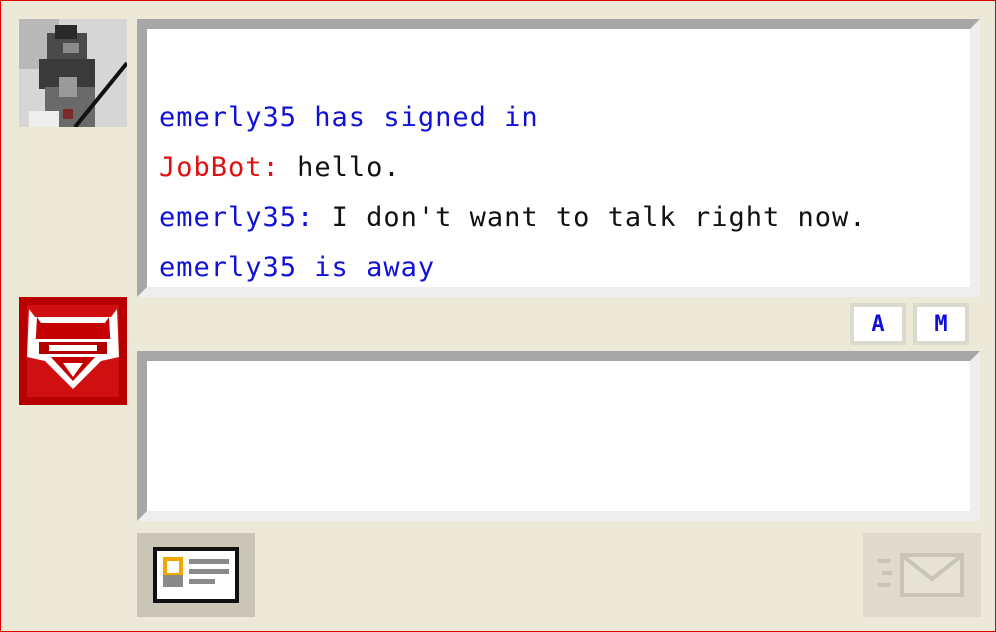  Describe the element at coordinates (219, 167) in the screenshot. I see `message-sender: JobBot:` at that location.